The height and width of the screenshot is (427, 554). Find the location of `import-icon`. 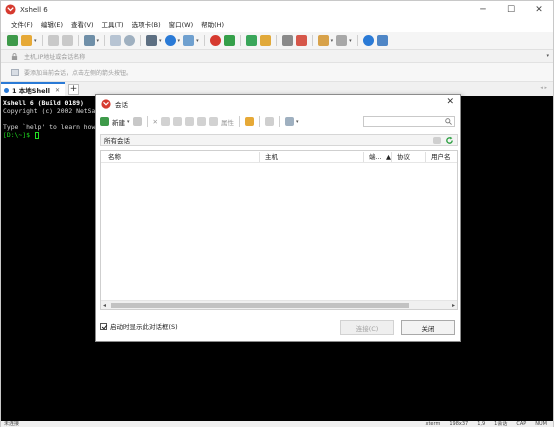

import-icon is located at coordinates (269, 121).